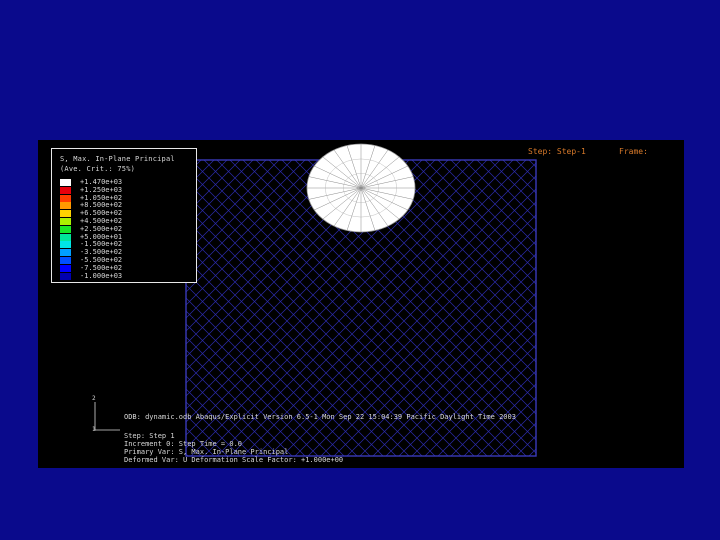 This screenshot has width=720, height=540. Describe the element at coordinates (94, 398) in the screenshot. I see `triad-y-label: 2` at that location.